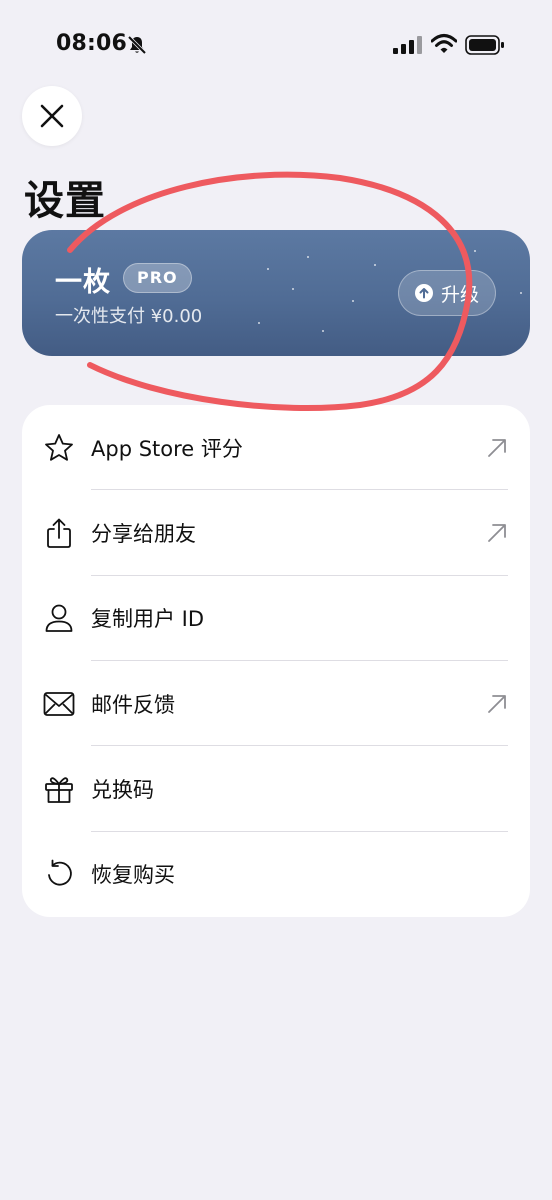 Image resolution: width=552 pixels, height=1200 pixels. Describe the element at coordinates (276, 448) in the screenshot. I see `menu-item-rate-app: App Store 评分` at that location.